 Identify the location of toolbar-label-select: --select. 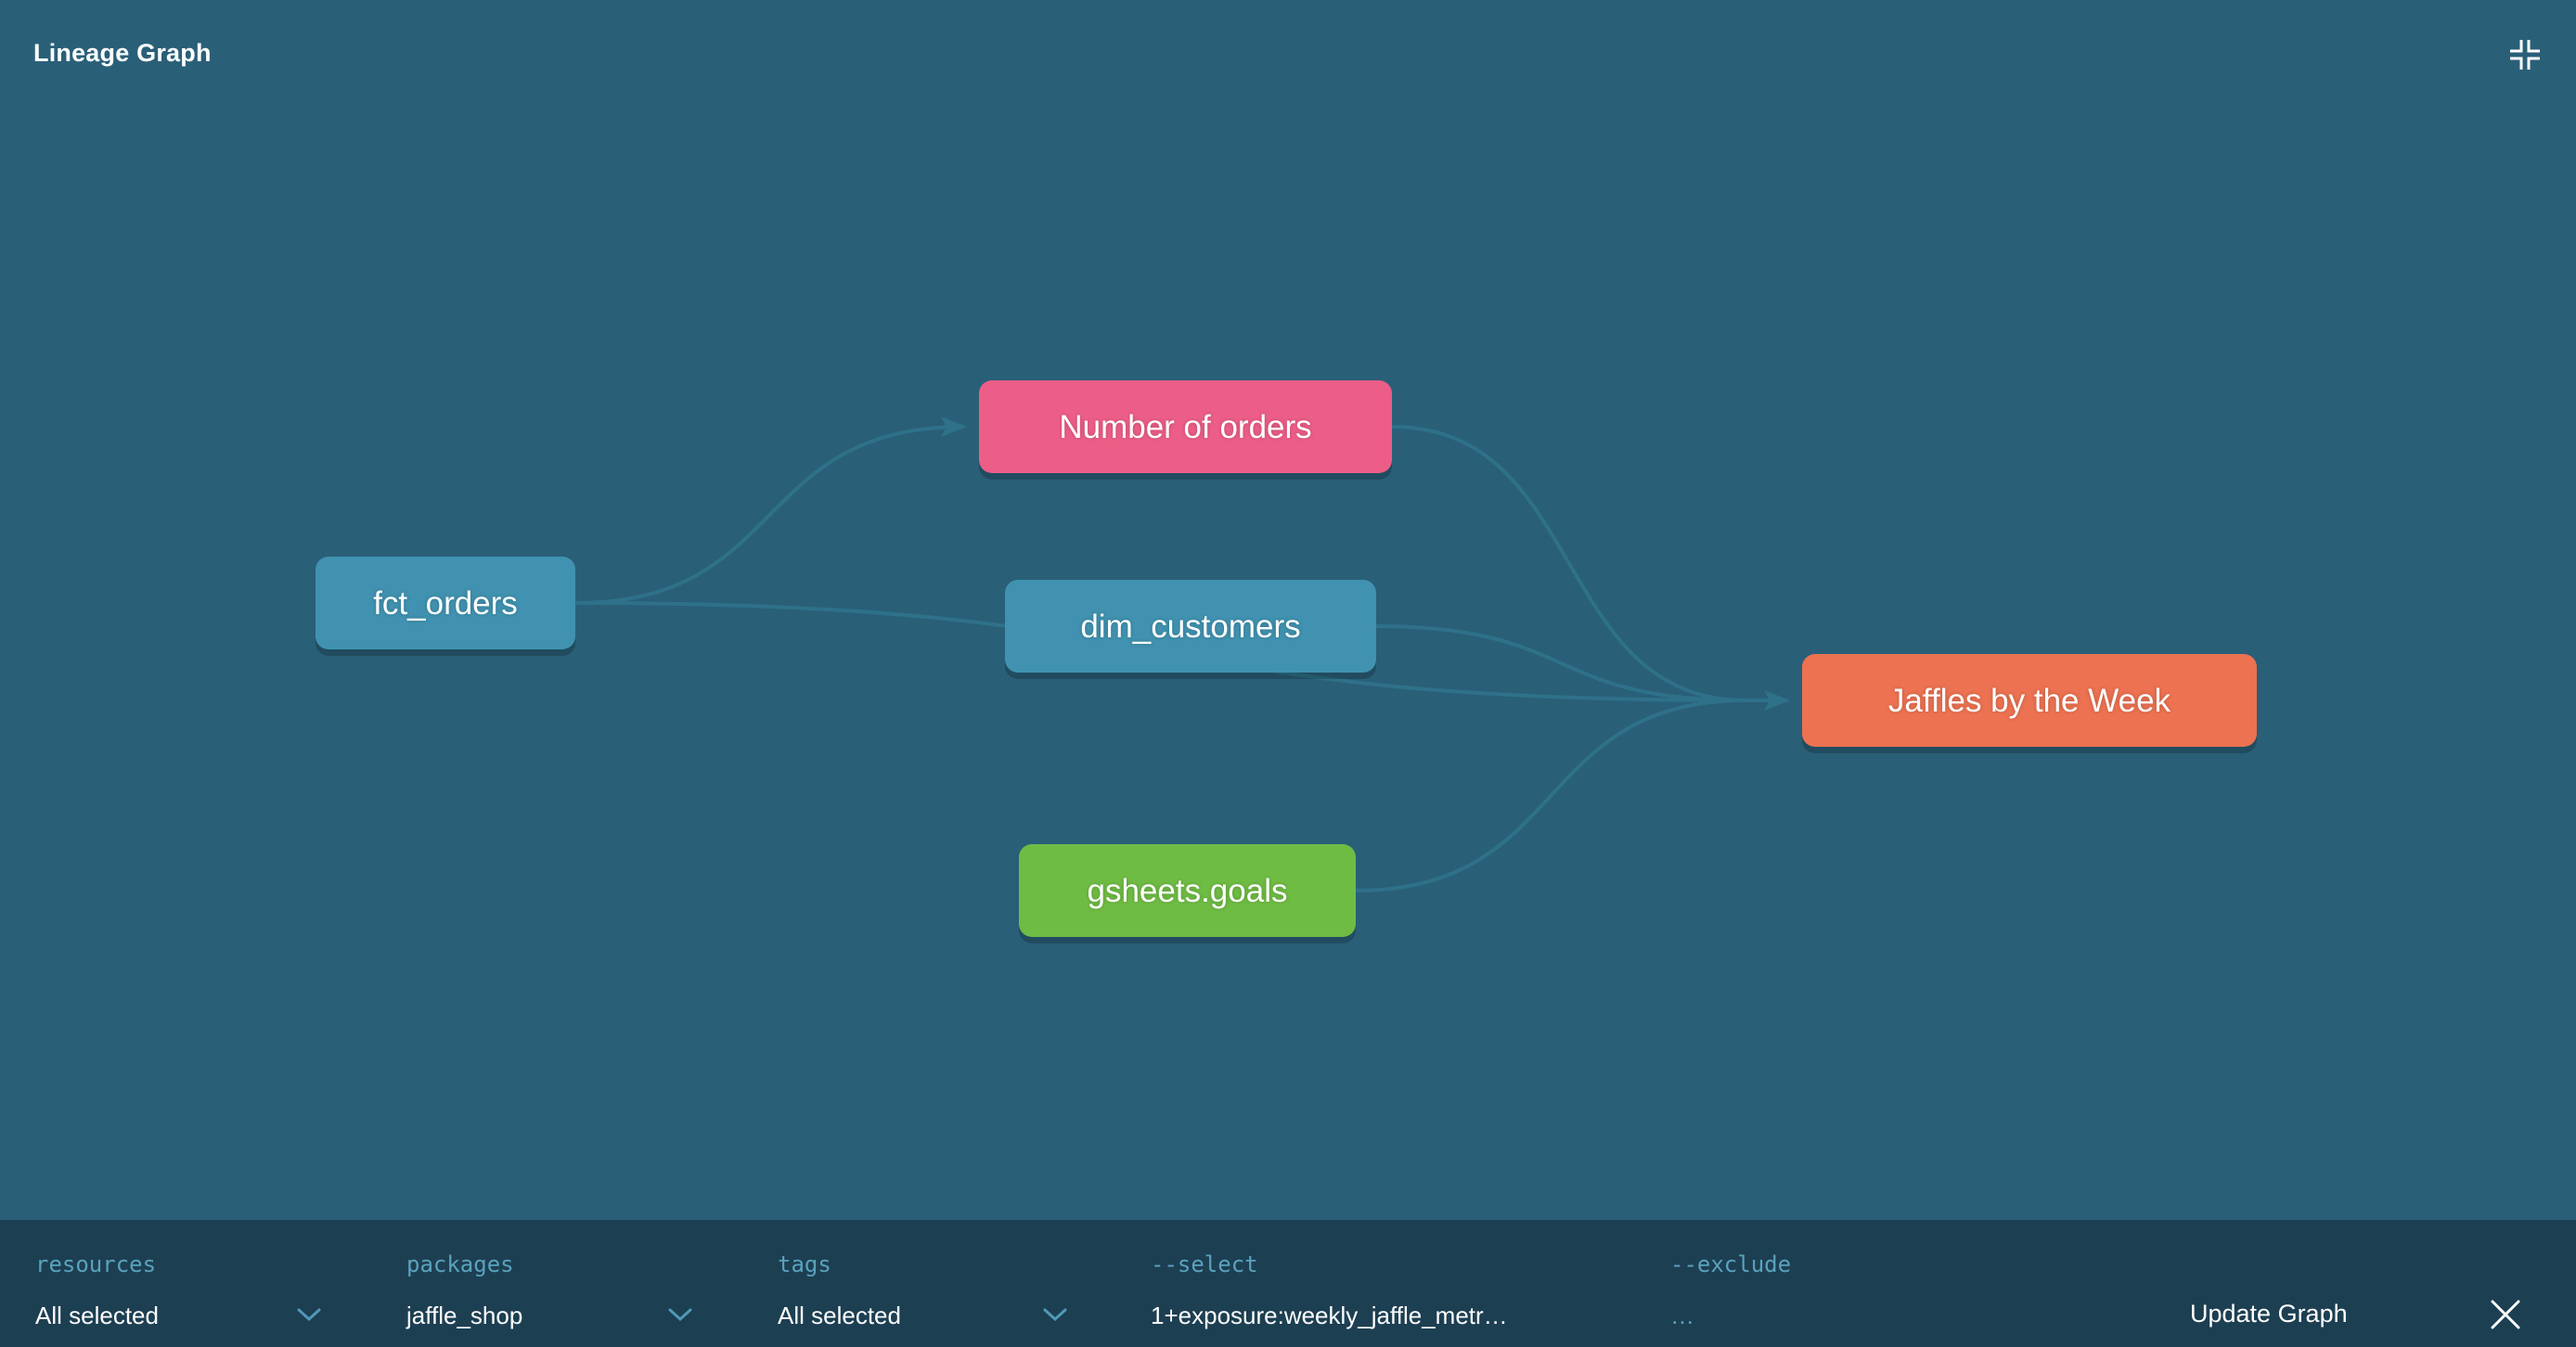
(1204, 1264).